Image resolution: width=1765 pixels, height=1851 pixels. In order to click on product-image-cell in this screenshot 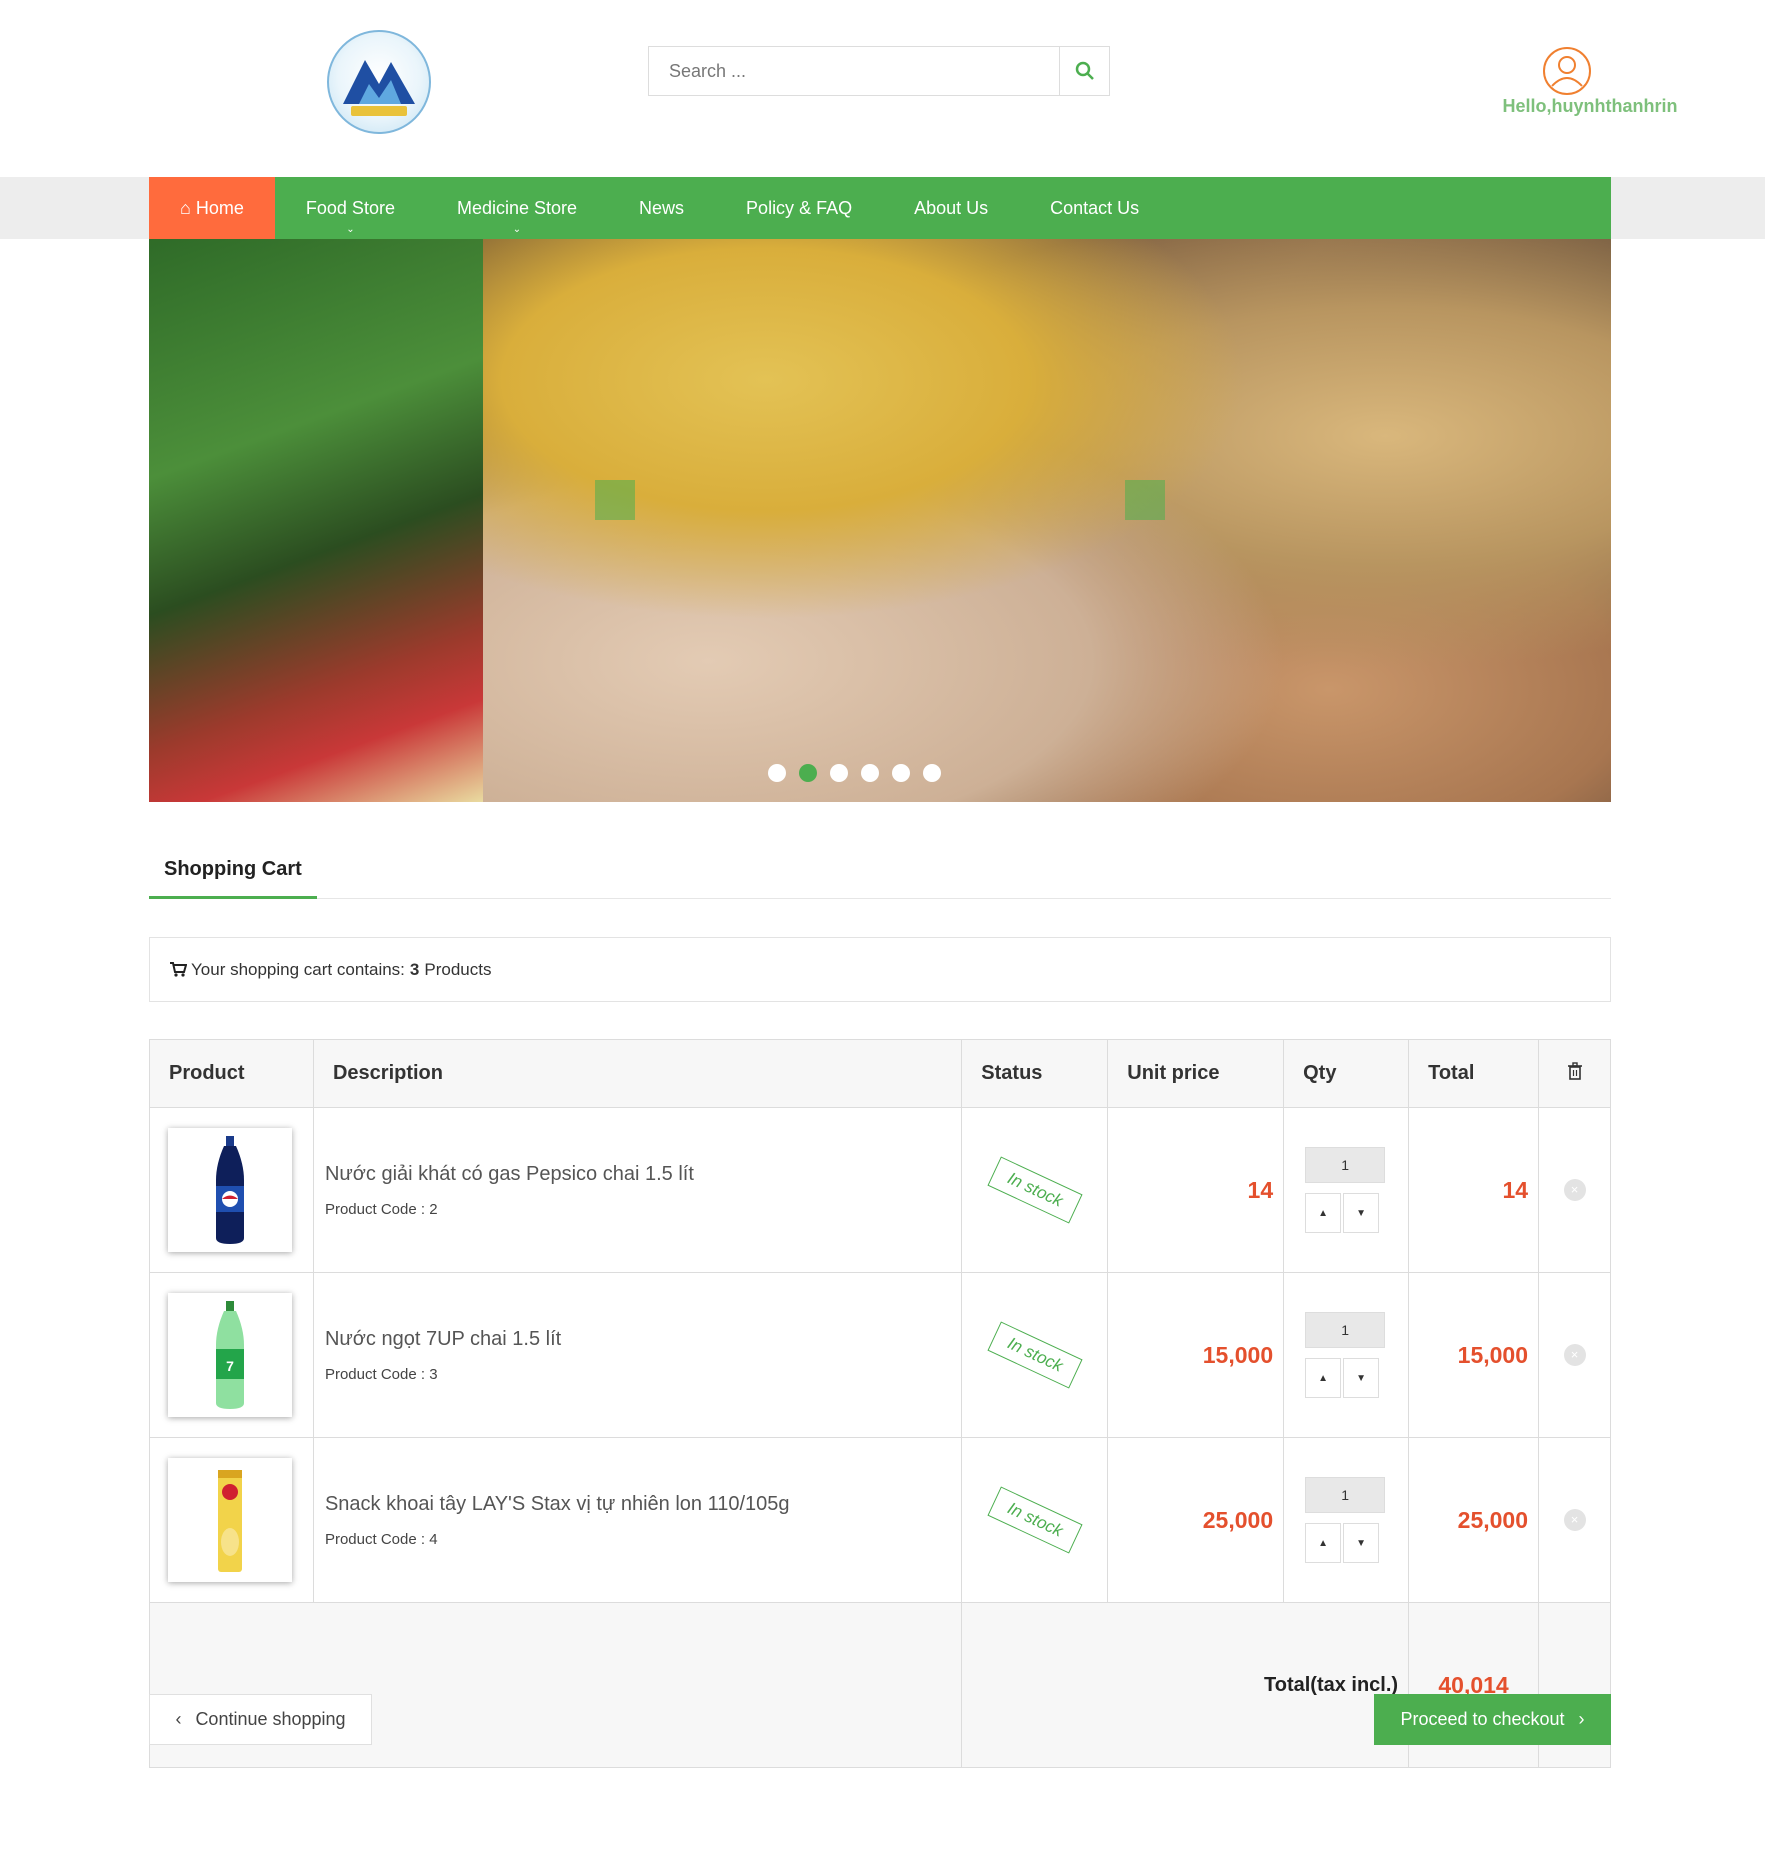, I will do `click(231, 1190)`.